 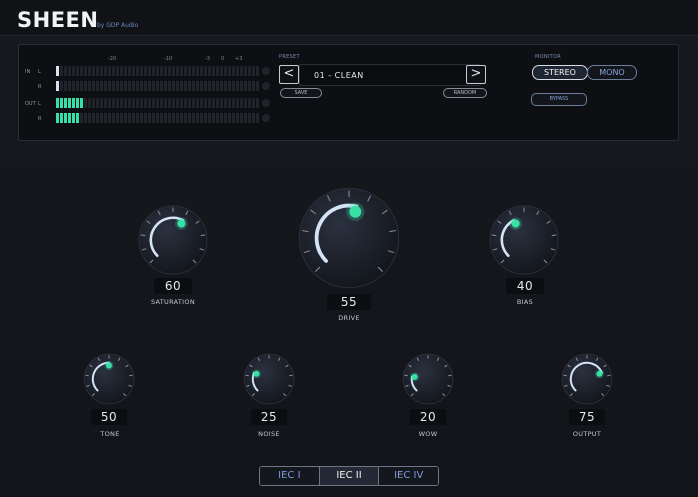 I want to click on output-knob-graphic, so click(x=587, y=379).